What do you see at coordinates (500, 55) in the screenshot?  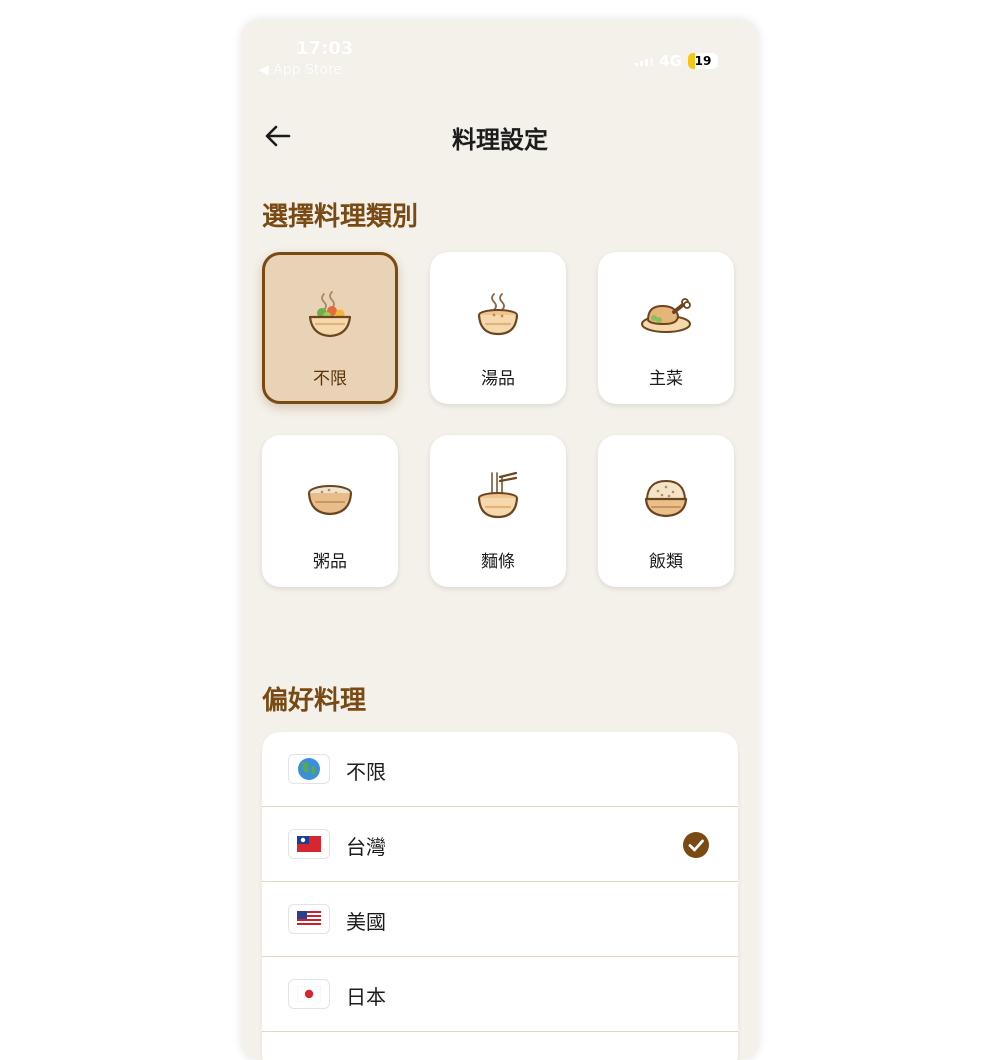 I see `status-bar: 17:03 ◀ App Store 4G 19` at bounding box center [500, 55].